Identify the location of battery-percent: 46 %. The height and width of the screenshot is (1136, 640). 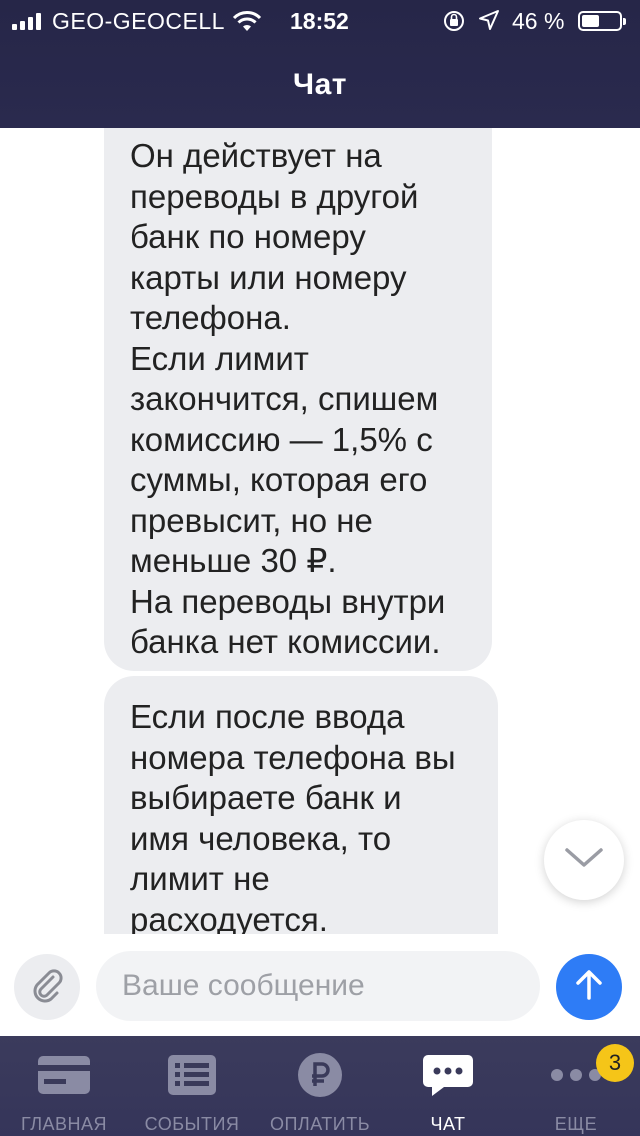
(538, 21).